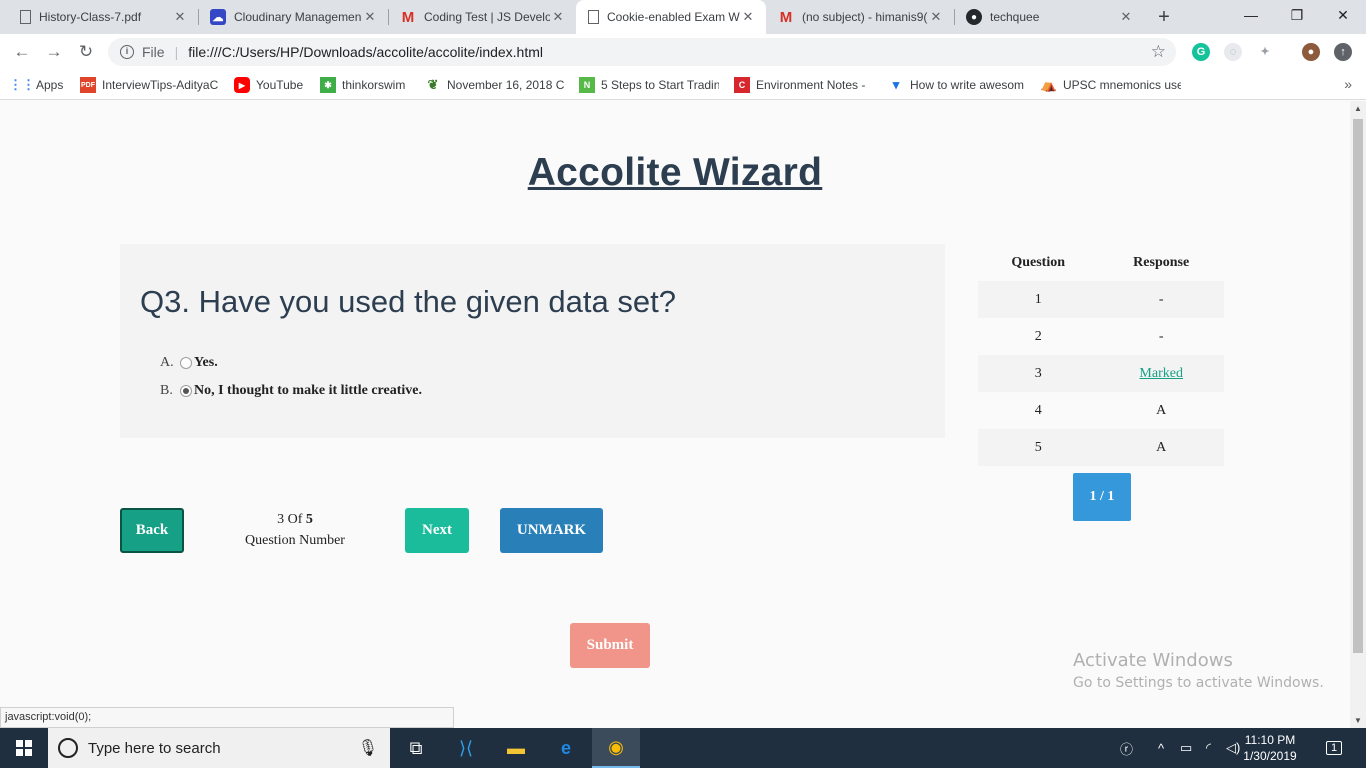  Describe the element at coordinates (295, 530) in the screenshot. I see `question-counter: 3 Of 5 Question Number` at that location.